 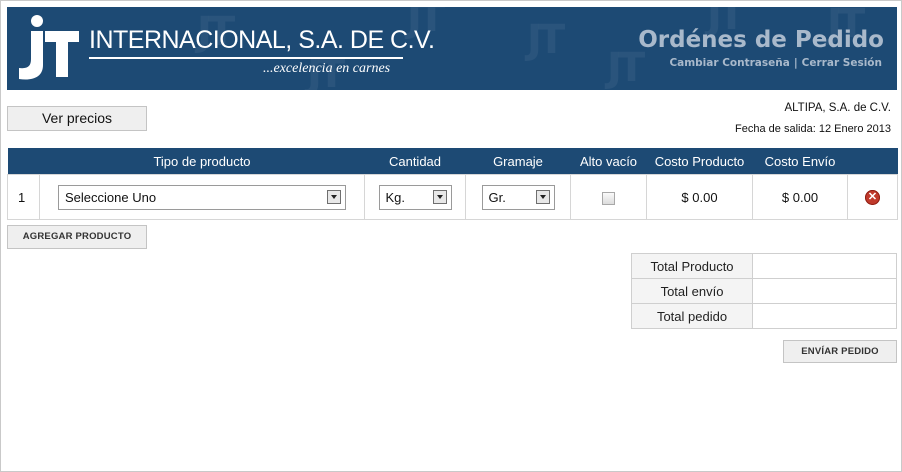 What do you see at coordinates (699, 197) in the screenshot?
I see `costo-producto-value: $ 0.00` at bounding box center [699, 197].